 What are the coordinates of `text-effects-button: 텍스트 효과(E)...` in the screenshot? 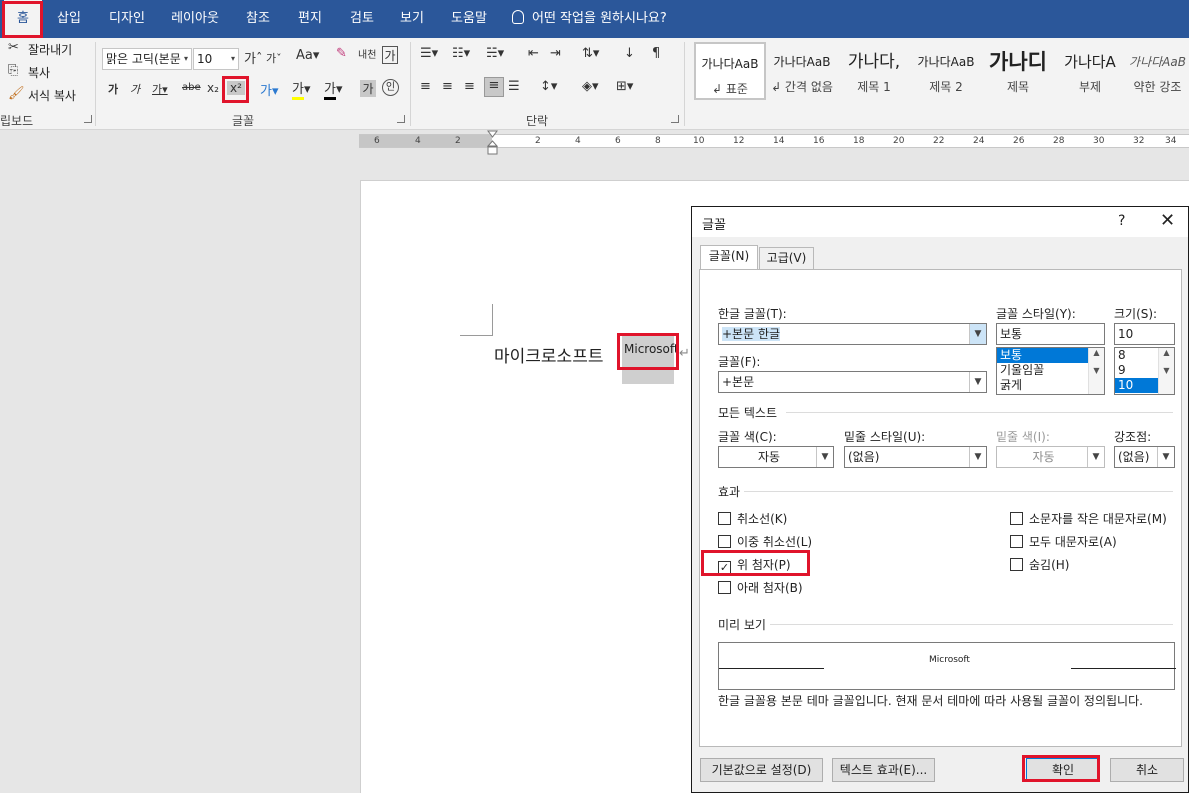 It's located at (883, 770).